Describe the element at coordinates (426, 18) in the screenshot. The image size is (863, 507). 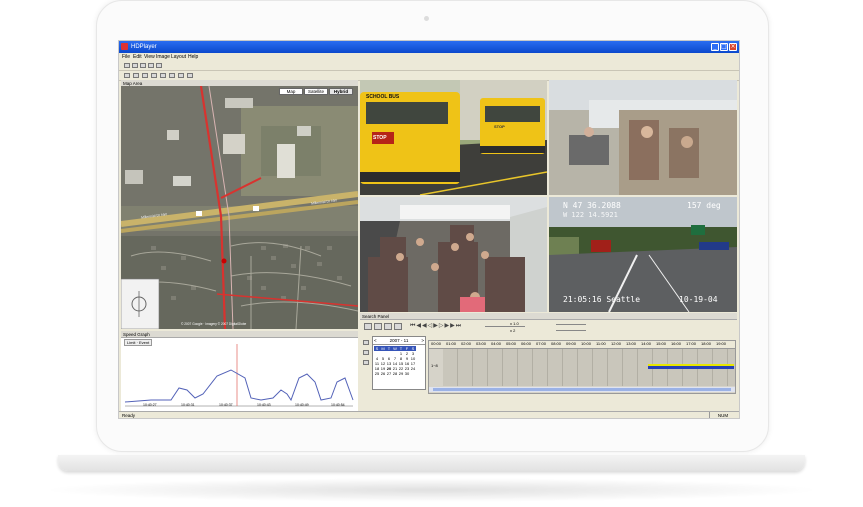
I see `laptop-webcam` at that location.